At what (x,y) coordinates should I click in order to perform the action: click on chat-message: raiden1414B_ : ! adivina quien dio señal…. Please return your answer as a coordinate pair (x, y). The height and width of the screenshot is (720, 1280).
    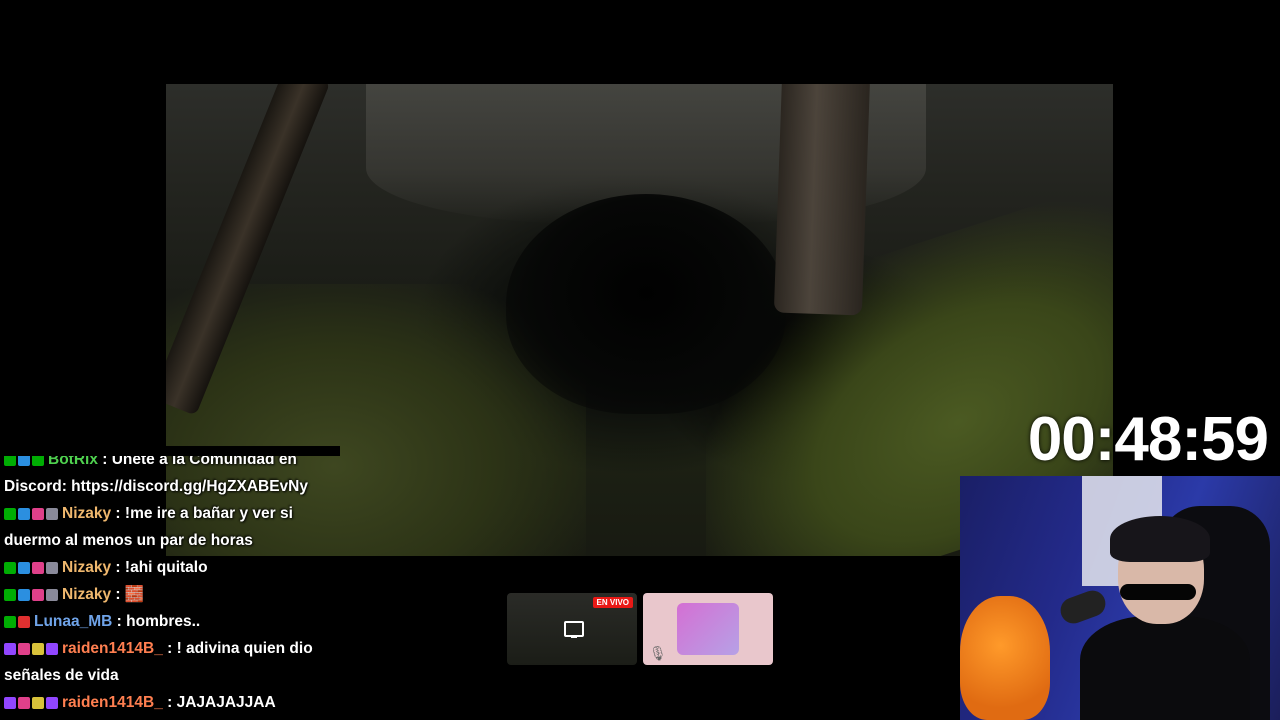
    Looking at the image, I should click on (170, 662).